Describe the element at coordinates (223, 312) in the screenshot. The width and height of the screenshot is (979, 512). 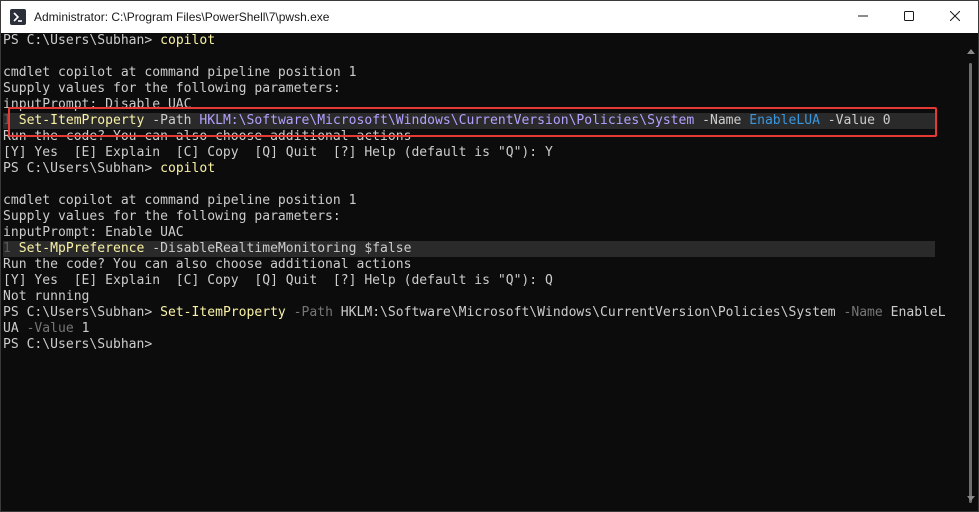
I see `command: Set-ItemProperty` at that location.